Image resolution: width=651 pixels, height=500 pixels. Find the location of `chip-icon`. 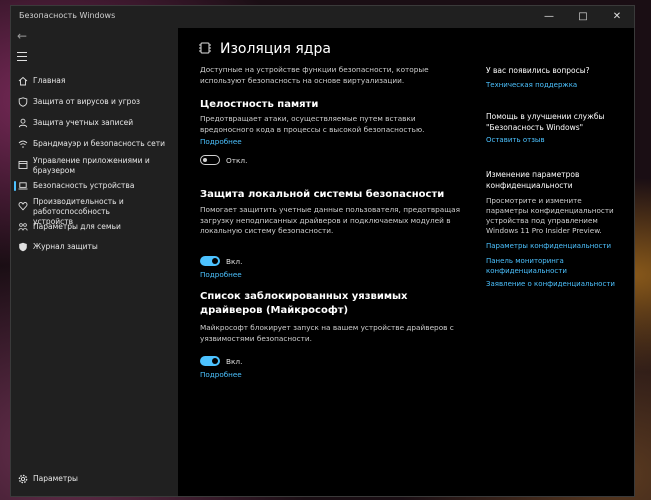

chip-icon is located at coordinates (205, 48).